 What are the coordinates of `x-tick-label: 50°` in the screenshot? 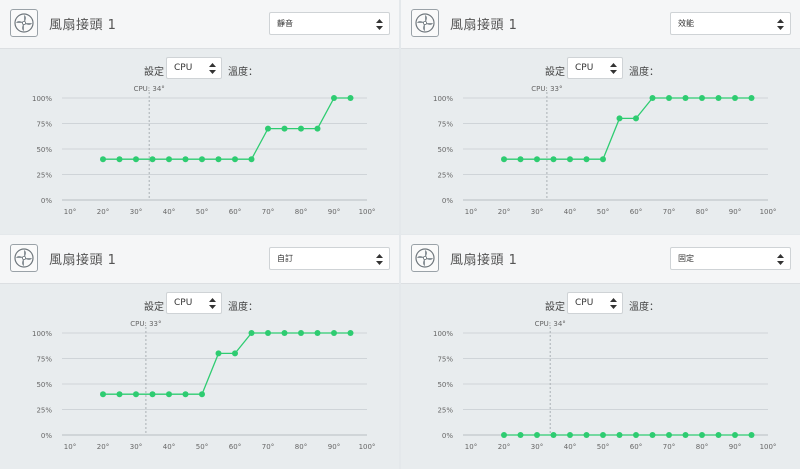 It's located at (603, 212).